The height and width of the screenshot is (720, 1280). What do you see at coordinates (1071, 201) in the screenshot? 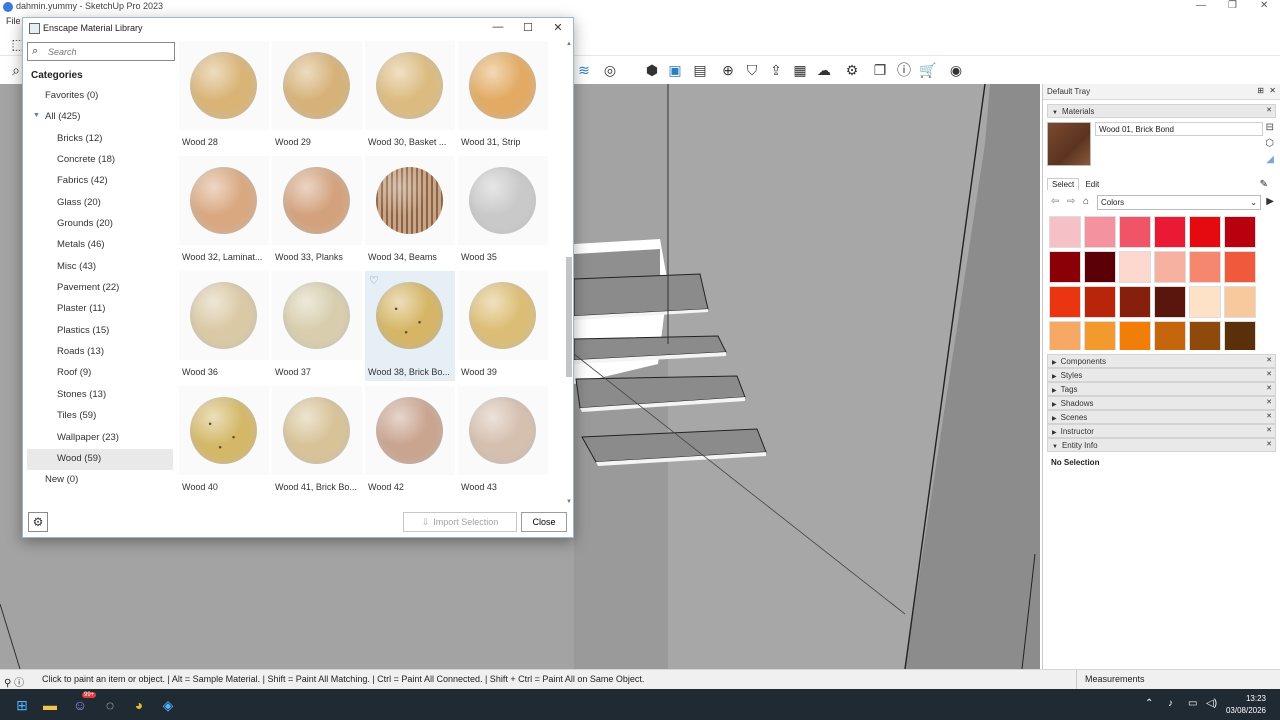
I see `forward-icon: ⇨` at bounding box center [1071, 201].